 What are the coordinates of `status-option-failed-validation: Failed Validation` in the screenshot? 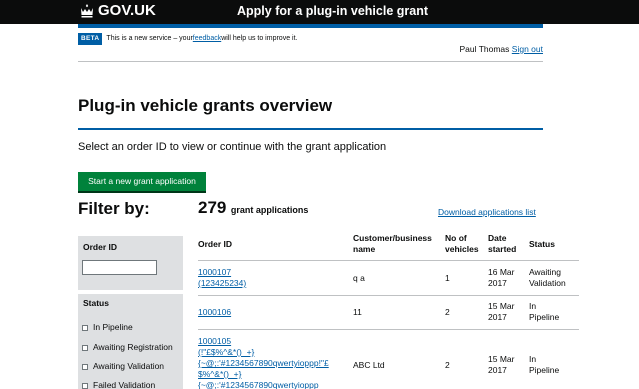 It's located at (118, 384).